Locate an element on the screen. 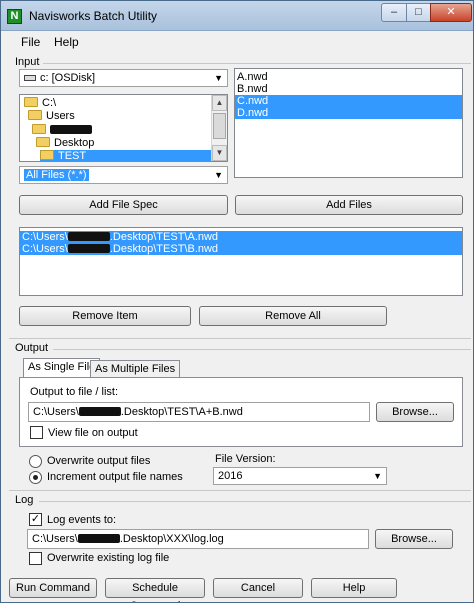 This screenshot has width=474, height=603. output-path-suffix: .Desktop\TEST\A+B.nwd is located at coordinates (181, 412).